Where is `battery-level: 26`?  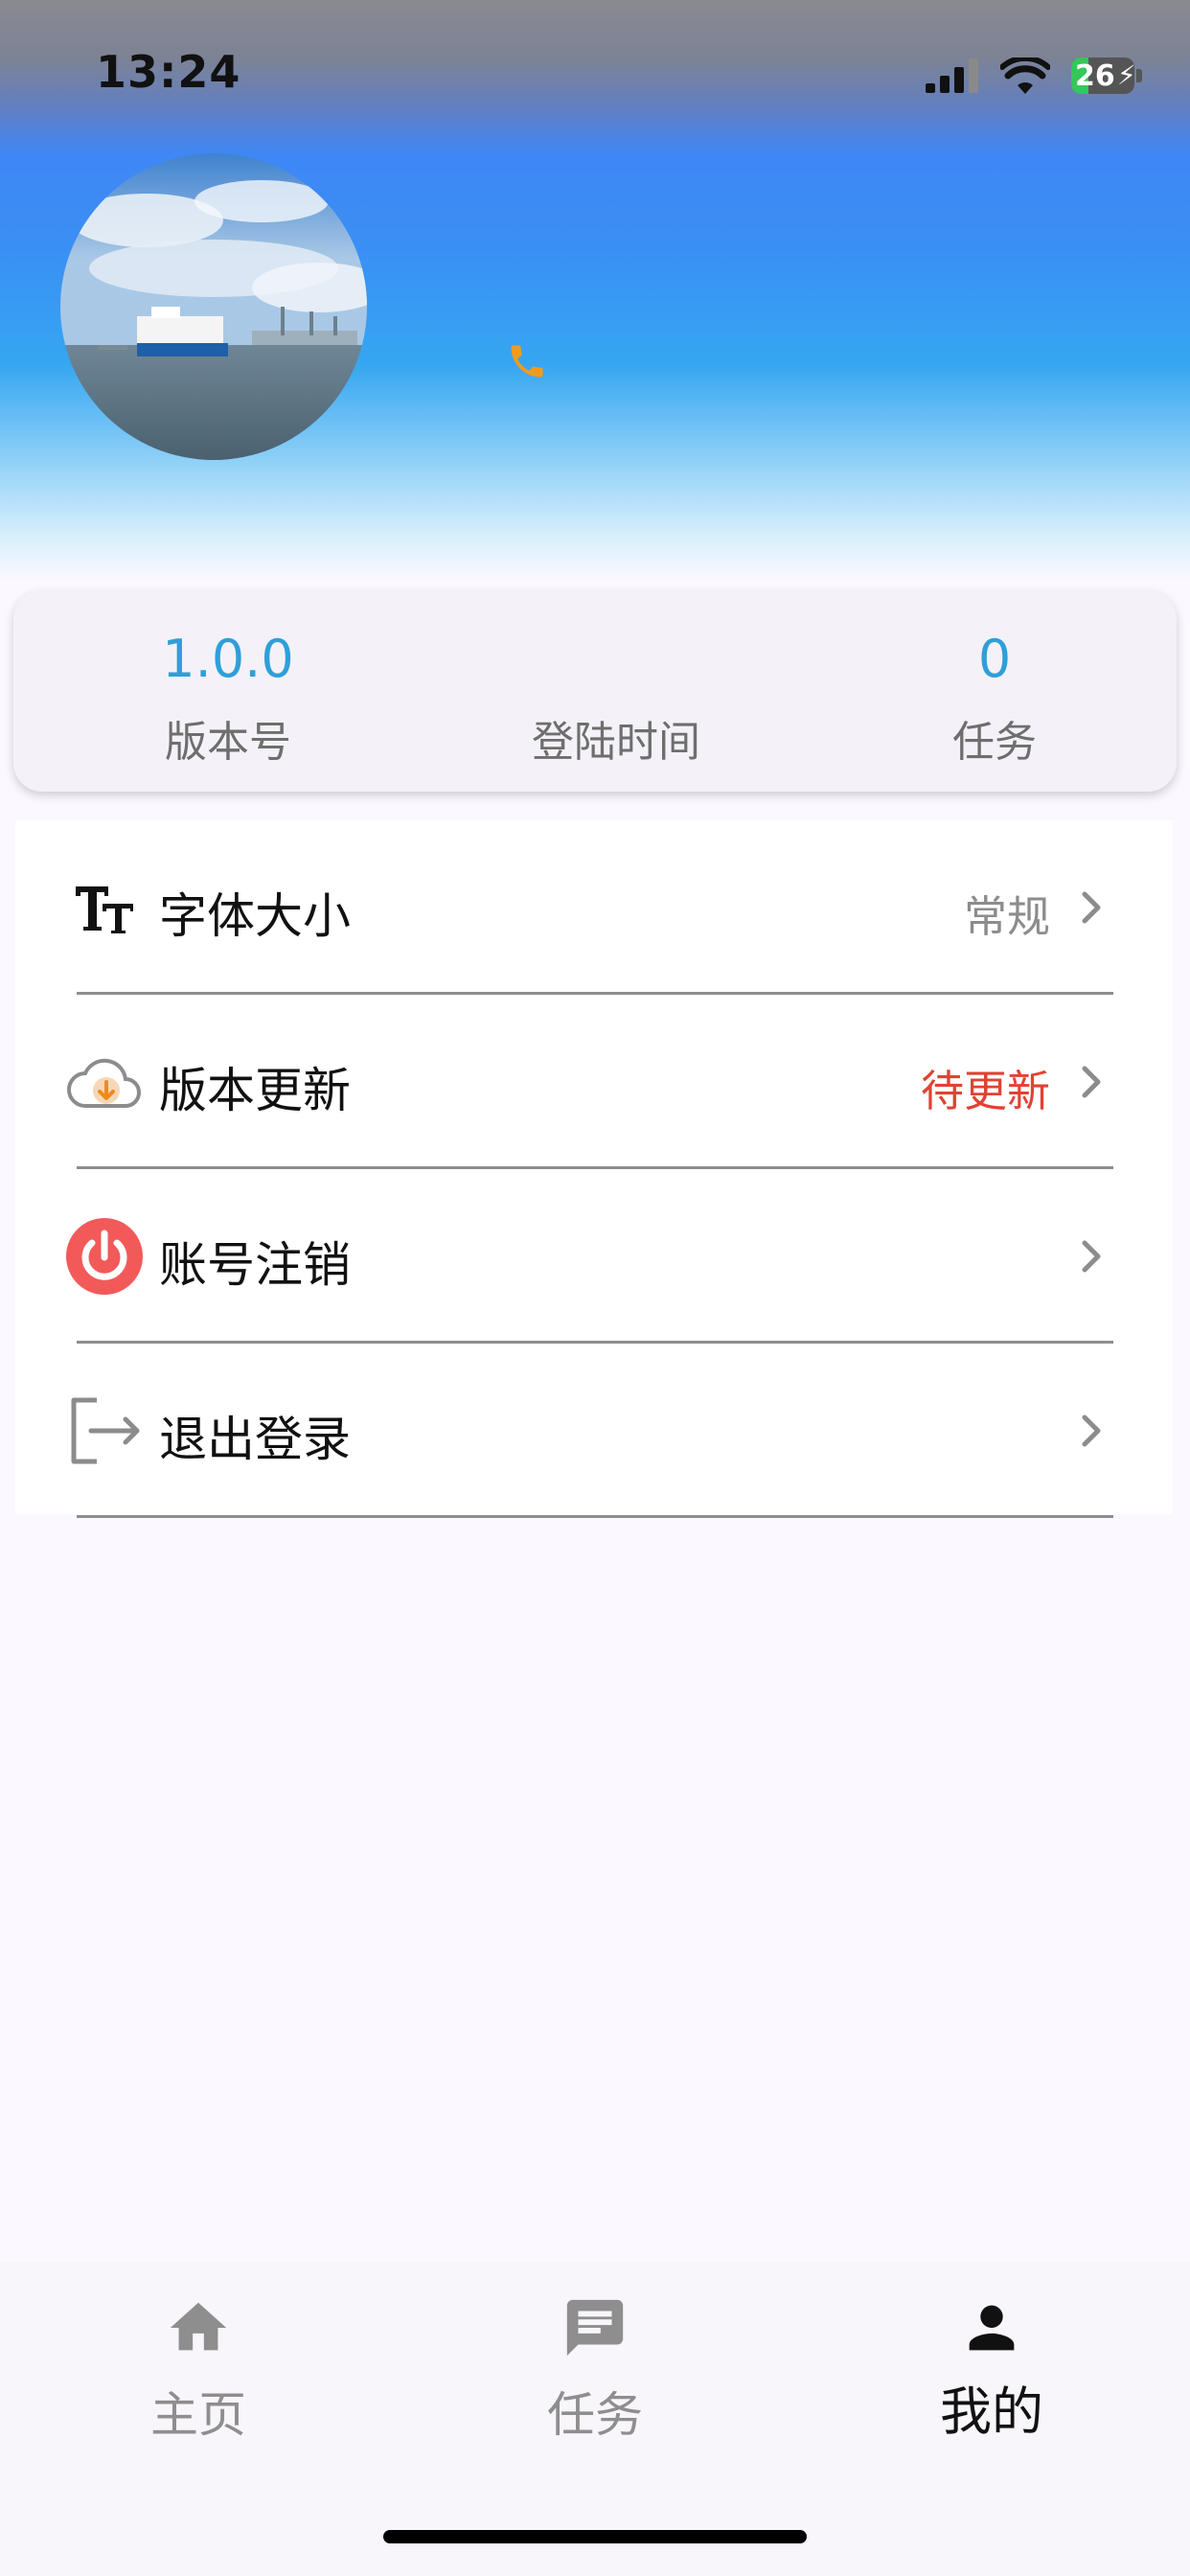
battery-level: 26 is located at coordinates (1095, 76).